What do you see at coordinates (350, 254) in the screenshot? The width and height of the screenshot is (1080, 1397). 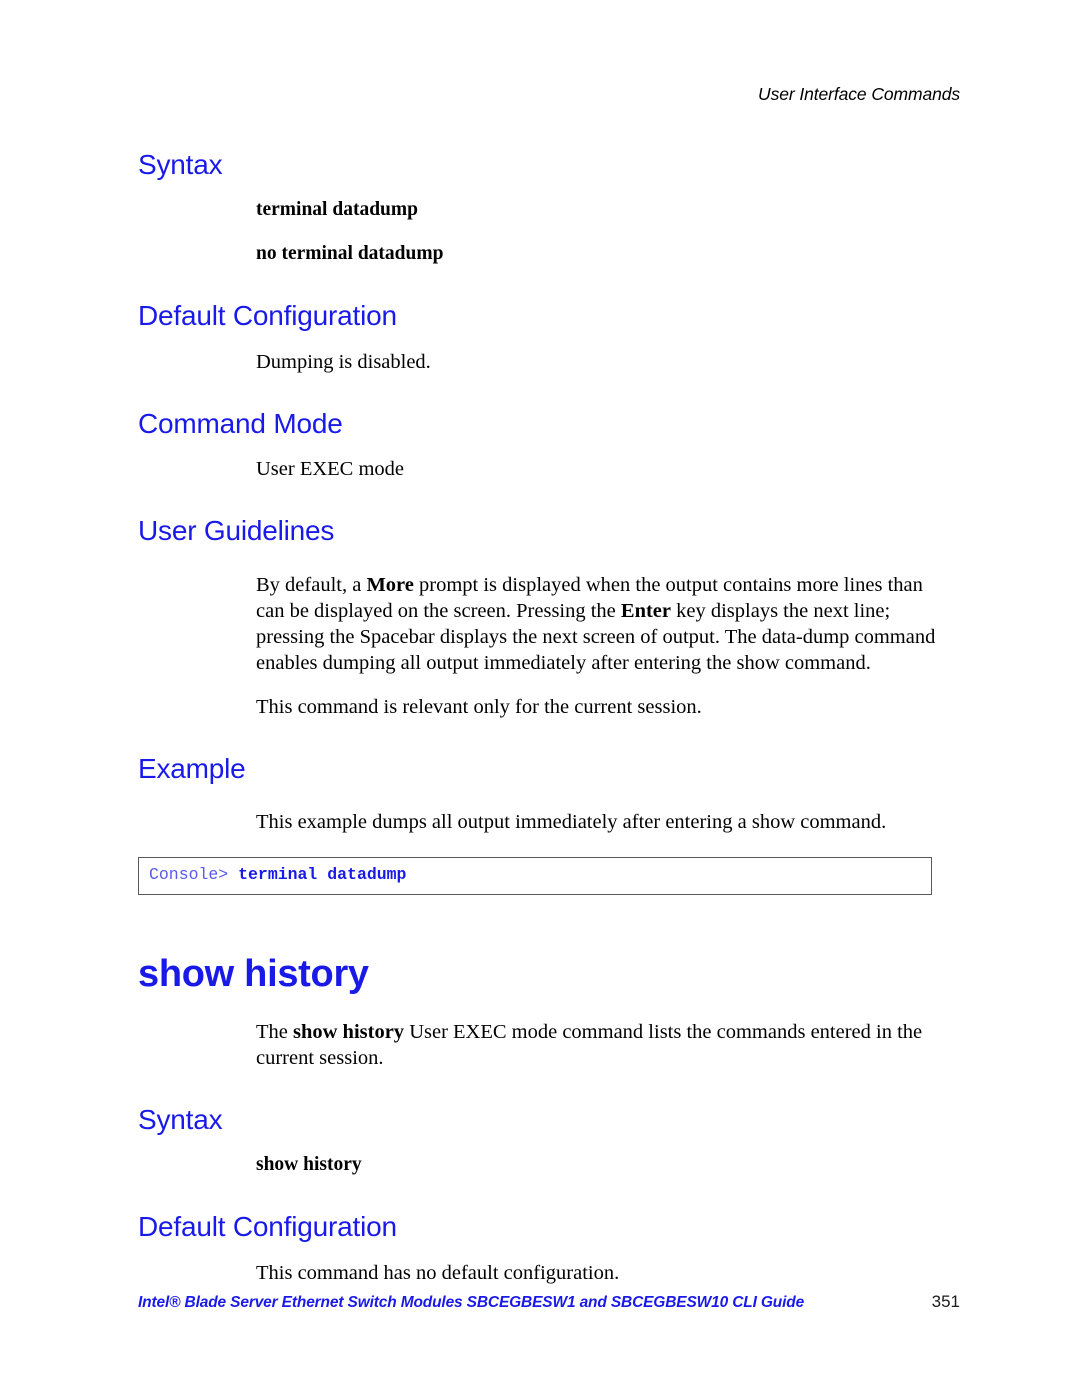 I see `syntax-line-no-terminal-datadump: no terminal datadump` at bounding box center [350, 254].